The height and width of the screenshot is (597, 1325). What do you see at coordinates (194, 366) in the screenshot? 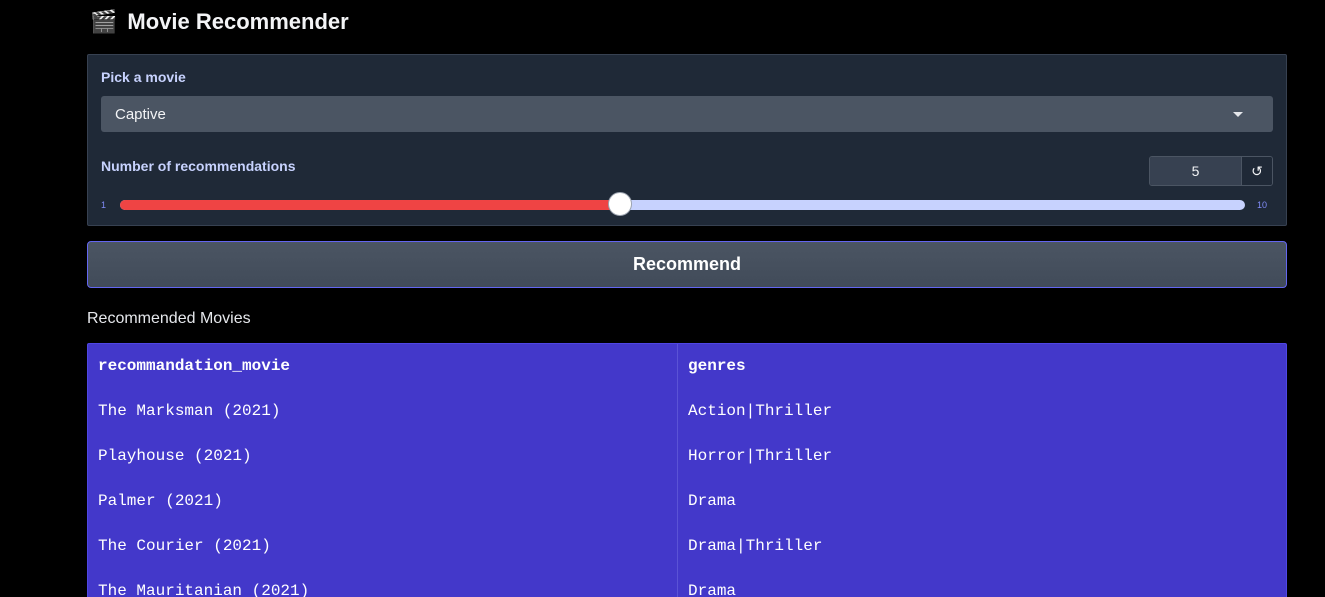
I see `column-header-movie: recommandation_movie` at bounding box center [194, 366].